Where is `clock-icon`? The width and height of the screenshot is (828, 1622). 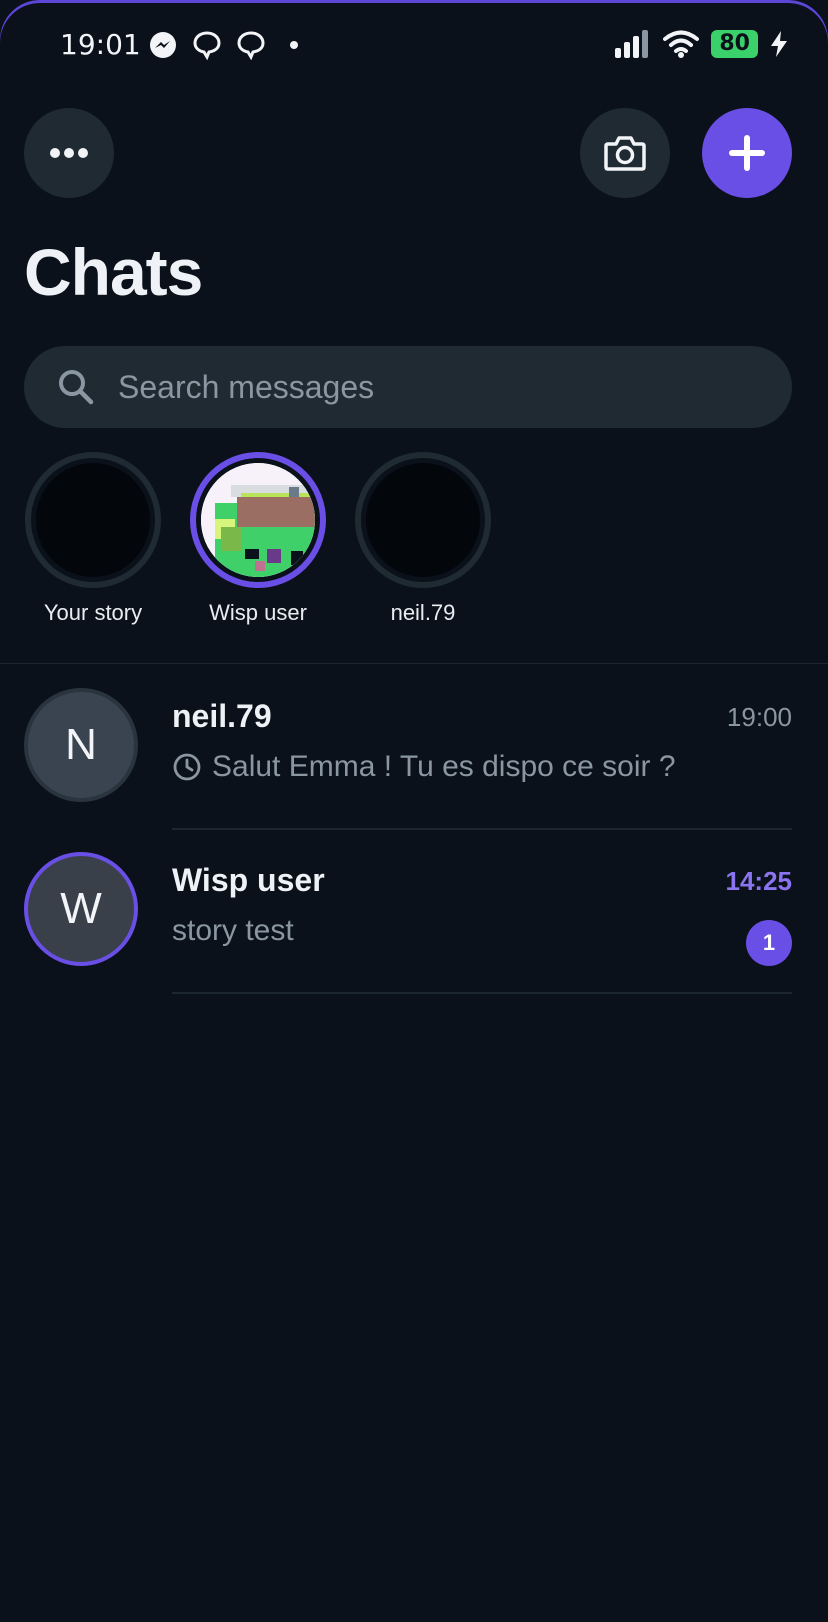 clock-icon is located at coordinates (187, 767).